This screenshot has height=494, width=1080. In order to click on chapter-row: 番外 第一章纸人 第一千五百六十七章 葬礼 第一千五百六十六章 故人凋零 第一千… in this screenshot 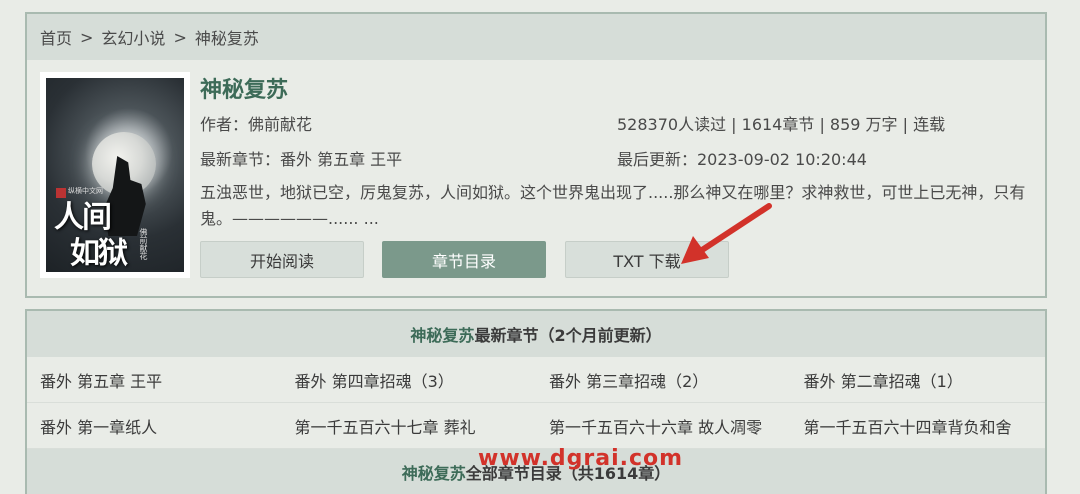, I will do `click(536, 426)`.